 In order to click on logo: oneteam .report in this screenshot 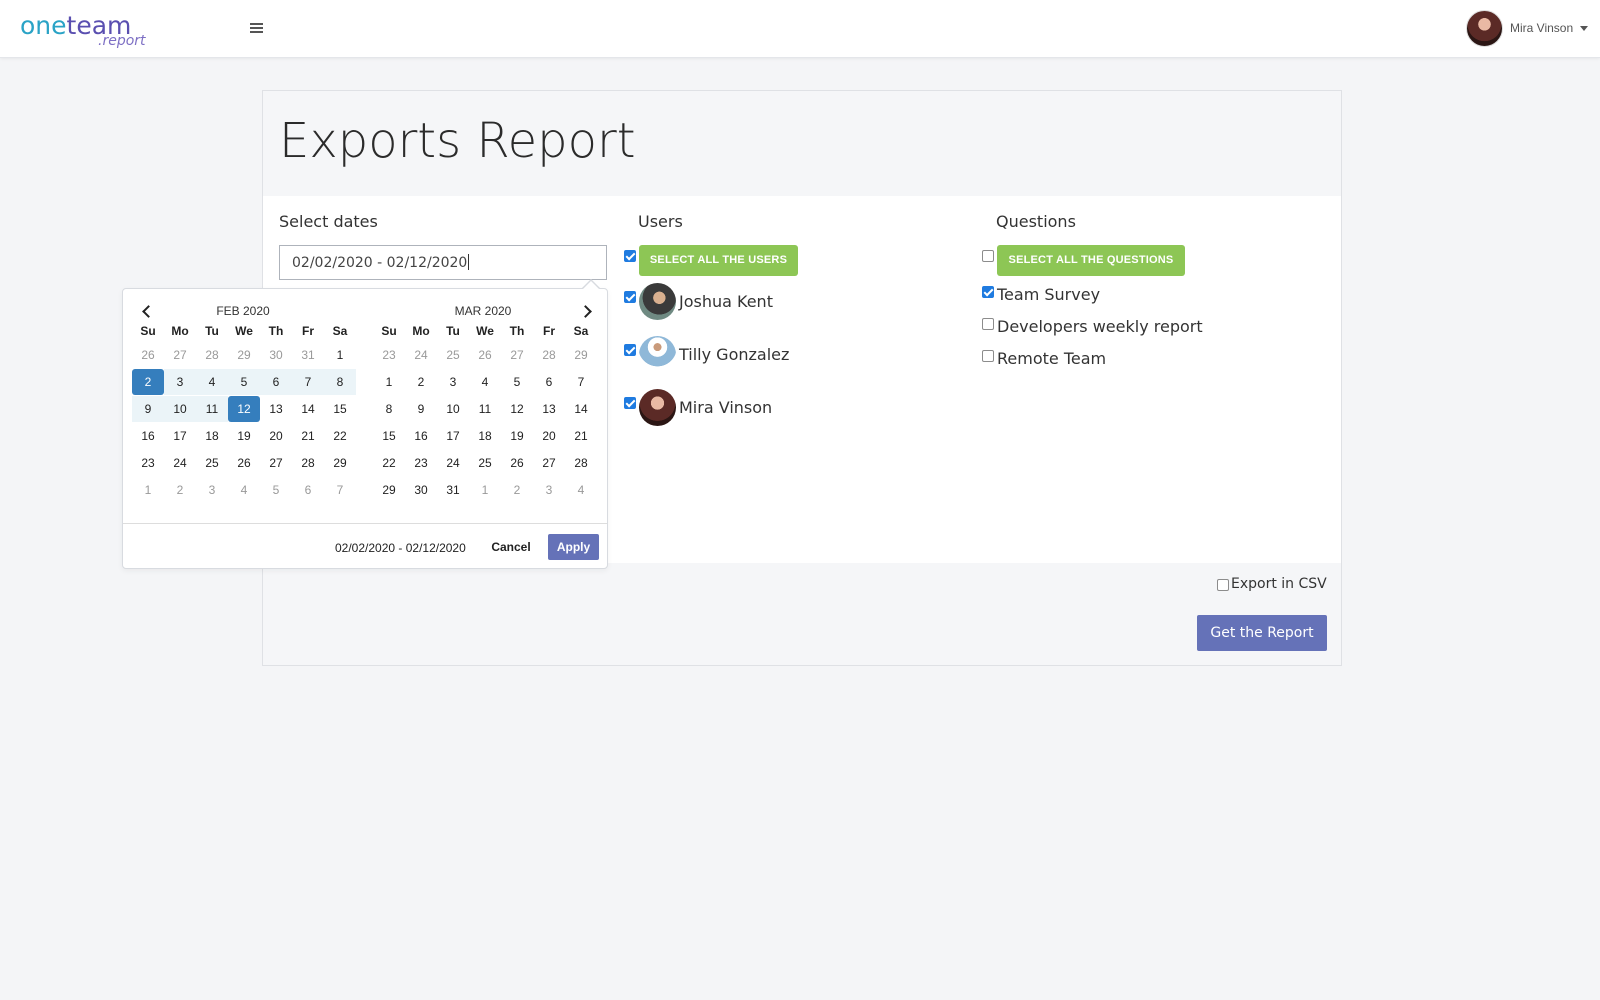, I will do `click(90, 30)`.